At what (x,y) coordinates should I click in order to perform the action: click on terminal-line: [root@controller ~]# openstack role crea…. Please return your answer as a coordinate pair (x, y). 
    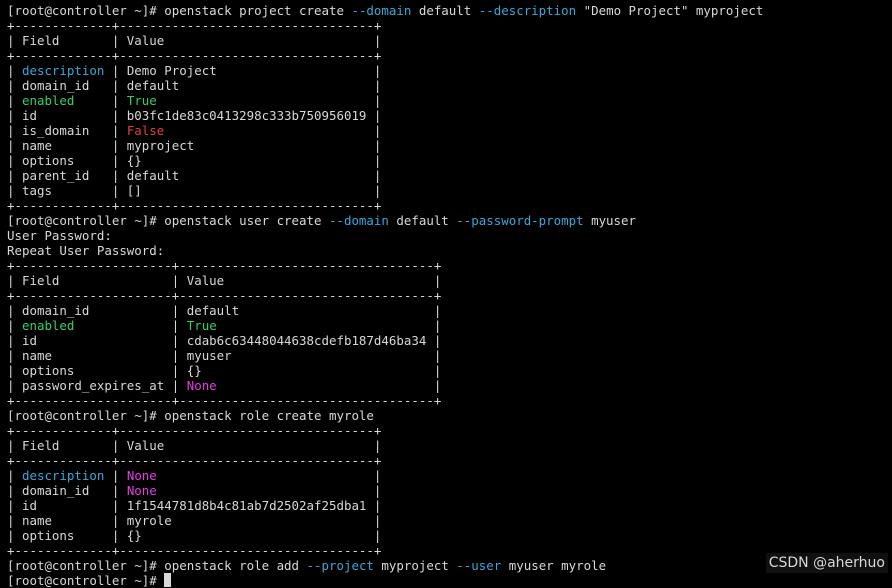
    Looking at the image, I should click on (449, 415).